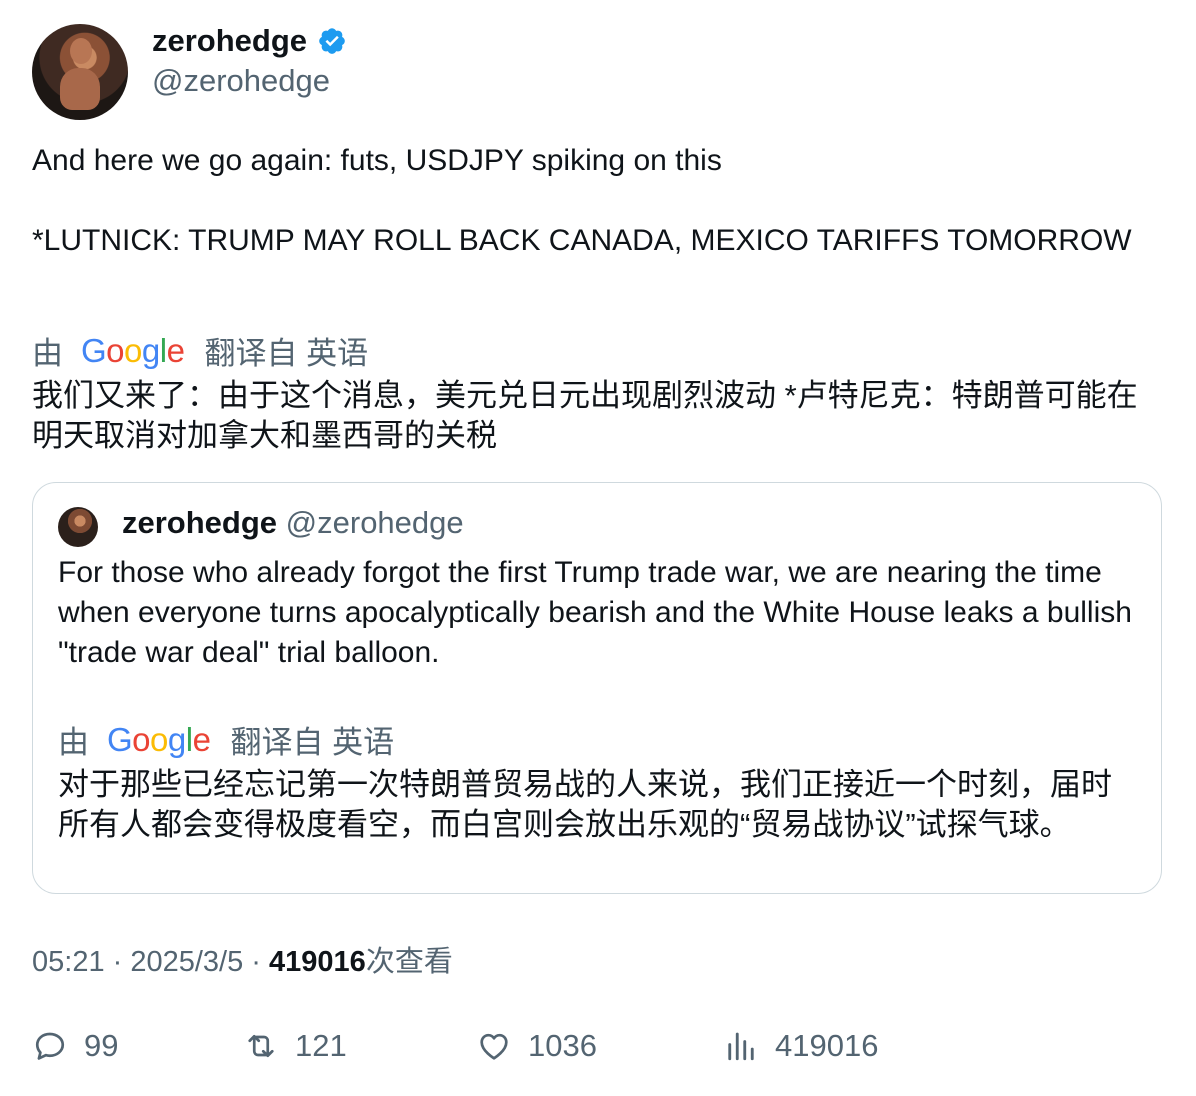 The image size is (1196, 1096). What do you see at coordinates (226, 739) in the screenshot?
I see `quote-translation-attribution: 由 Google 翻译自 英语` at bounding box center [226, 739].